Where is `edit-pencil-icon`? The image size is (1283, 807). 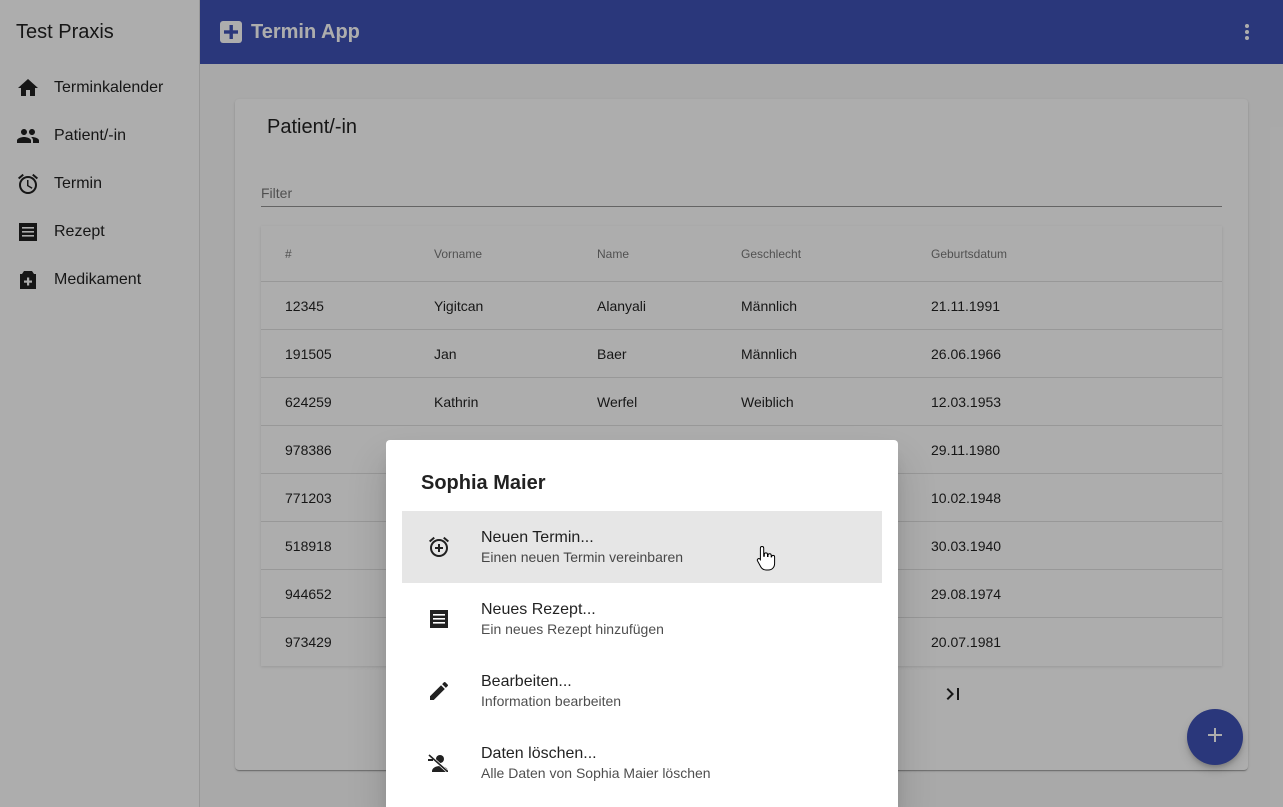
edit-pencil-icon is located at coordinates (439, 691).